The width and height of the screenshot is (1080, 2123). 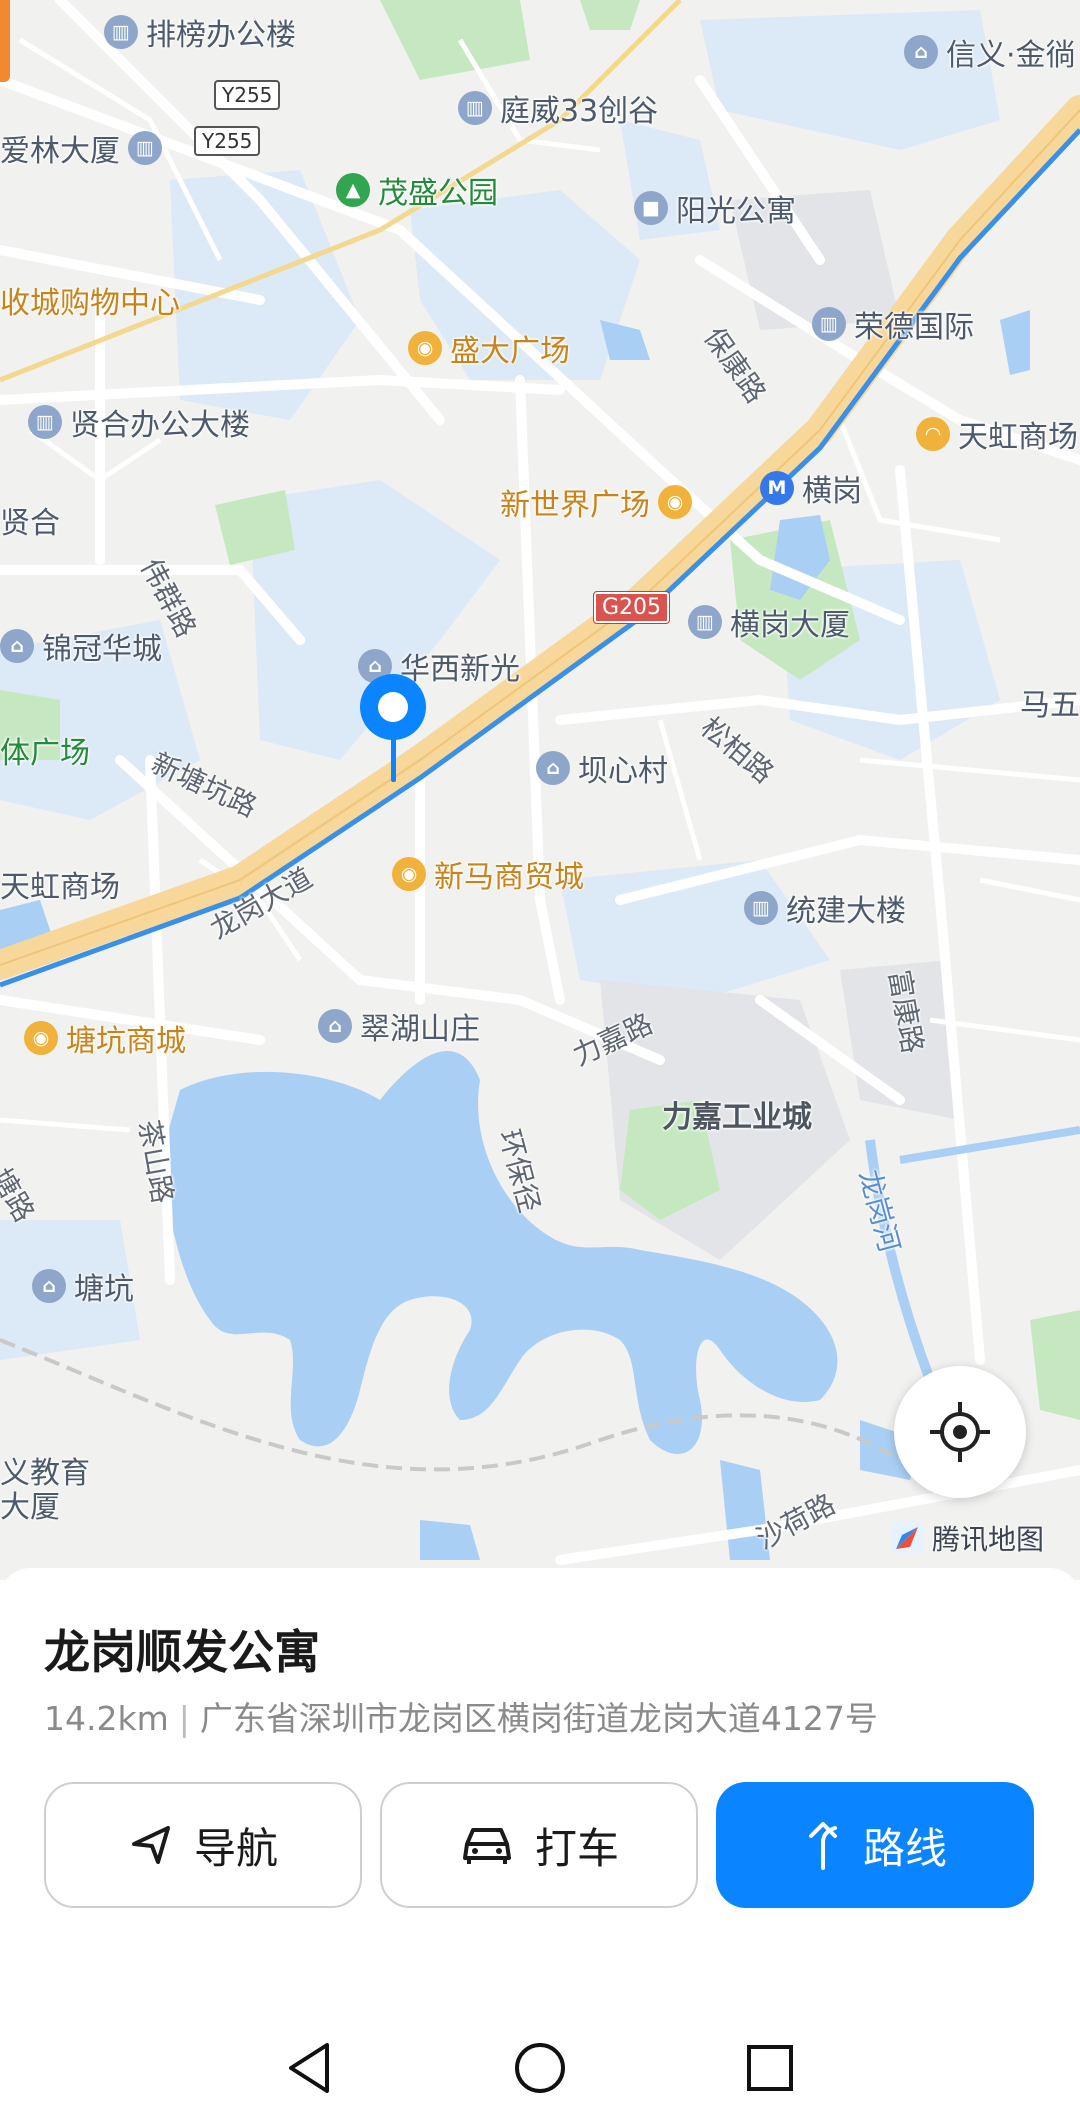 I want to click on poi-new-world: 新世界广场 ◉, so click(x=596, y=502).